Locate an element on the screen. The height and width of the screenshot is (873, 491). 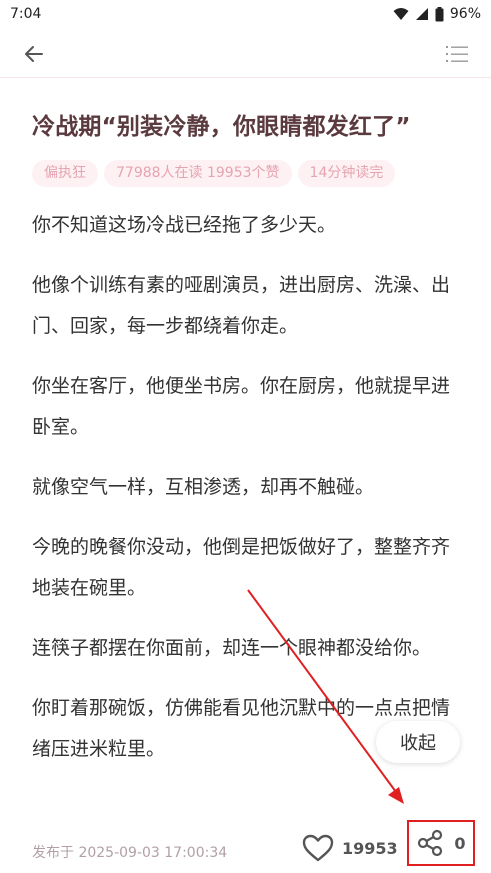
article-footer: 发布于 2025-09-03 17:00:34 19953 0 is located at coordinates (245, 846).